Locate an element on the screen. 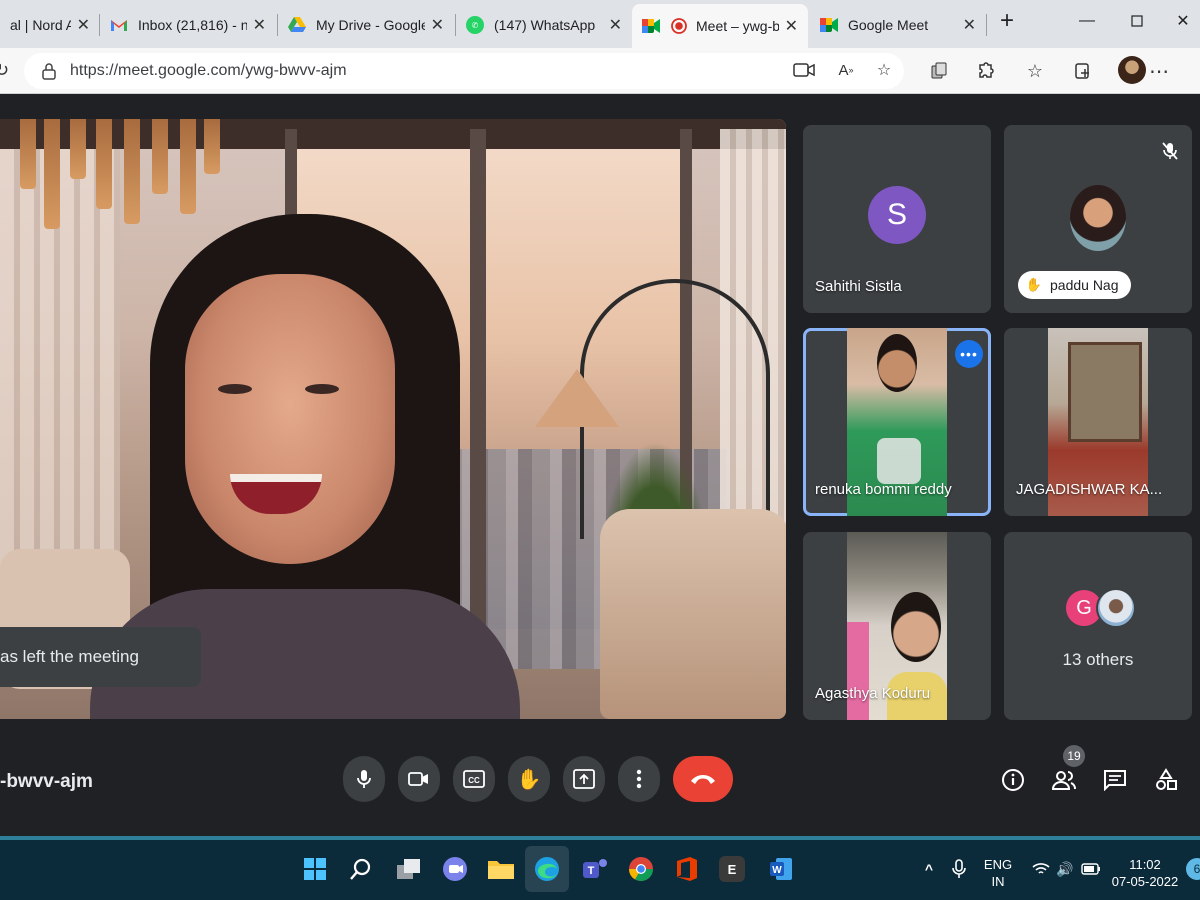 This screenshot has width=1200, height=900. microphone-icon is located at coordinates (364, 779).